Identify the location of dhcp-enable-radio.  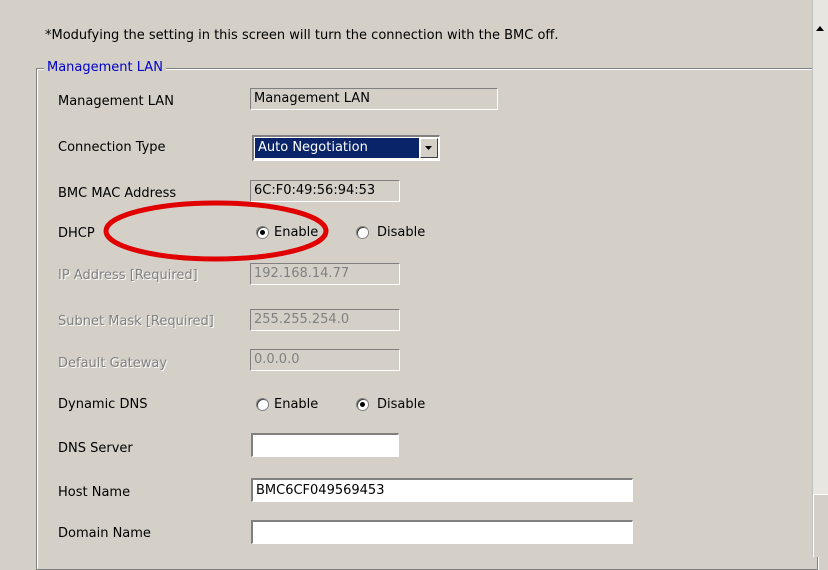
(262, 232).